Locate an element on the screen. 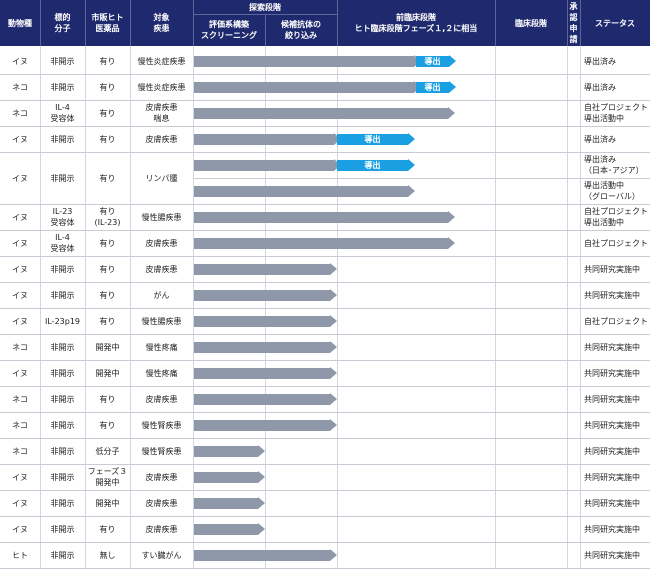  header-preclinical: 前臨床段階 ヒト臨床段階フェーズ１,２に相当 is located at coordinates (416, 23).